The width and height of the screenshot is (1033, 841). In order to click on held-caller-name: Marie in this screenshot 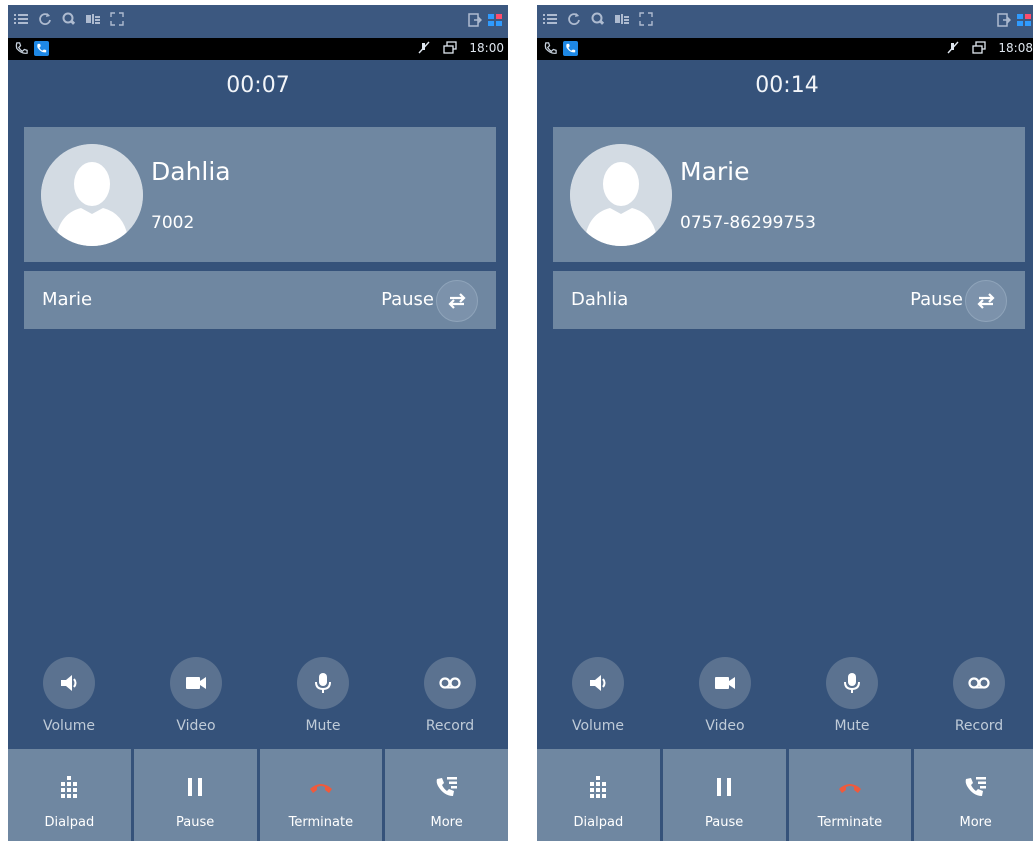, I will do `click(67, 299)`.